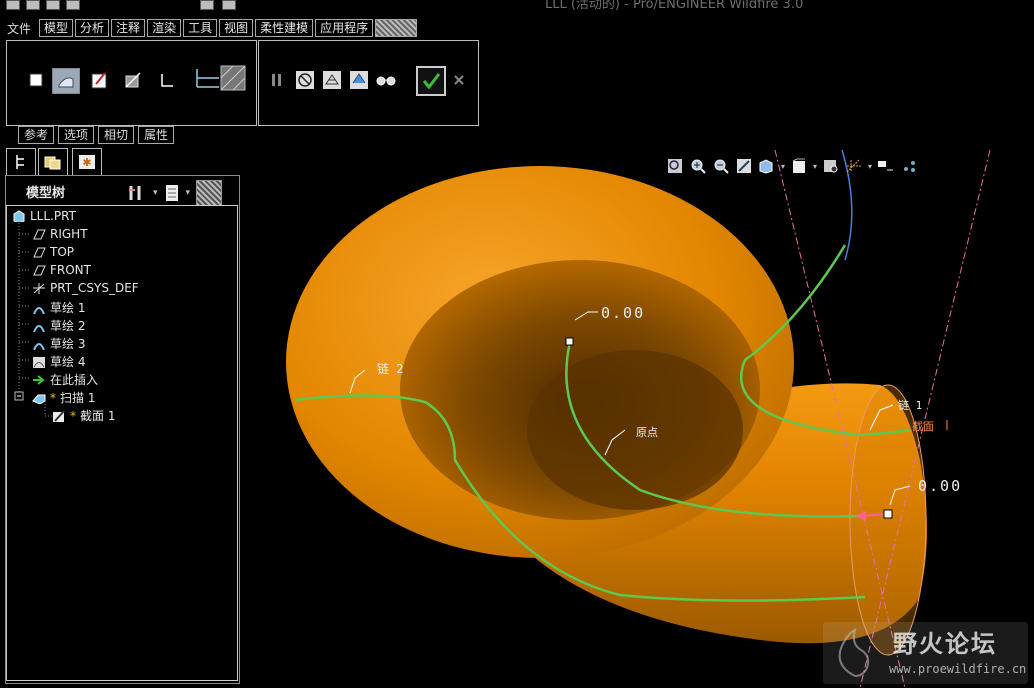  Describe the element at coordinates (167, 80) in the screenshot. I see `thin-icon` at that location.